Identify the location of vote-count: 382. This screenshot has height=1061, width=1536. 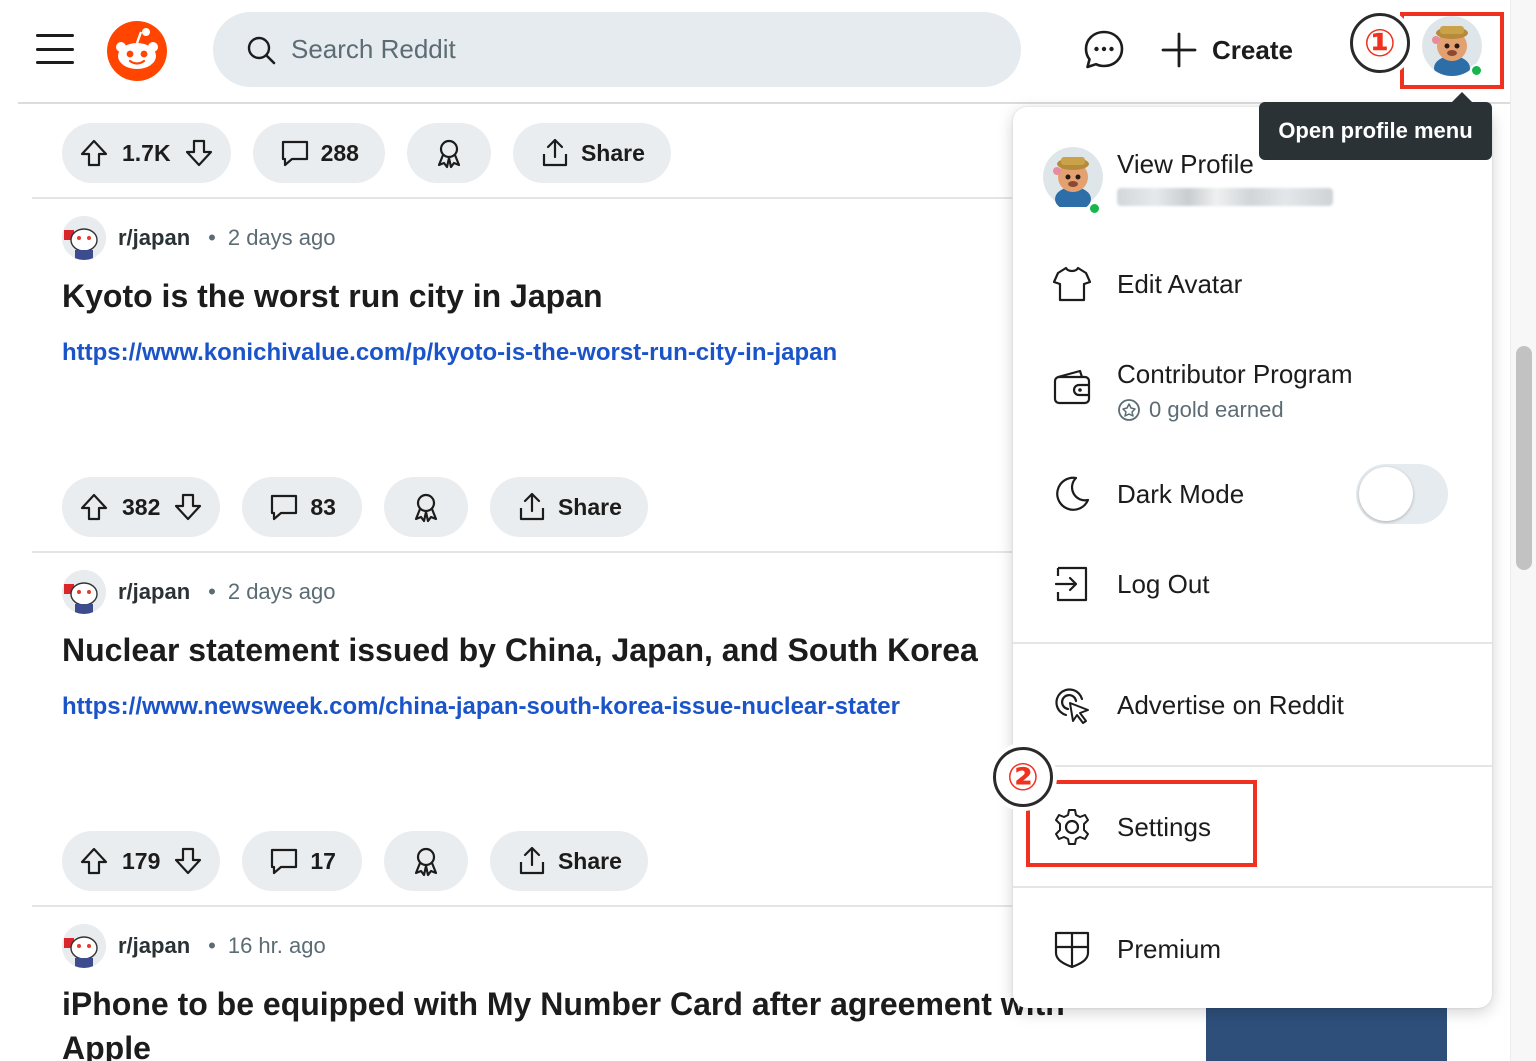
(141, 506).